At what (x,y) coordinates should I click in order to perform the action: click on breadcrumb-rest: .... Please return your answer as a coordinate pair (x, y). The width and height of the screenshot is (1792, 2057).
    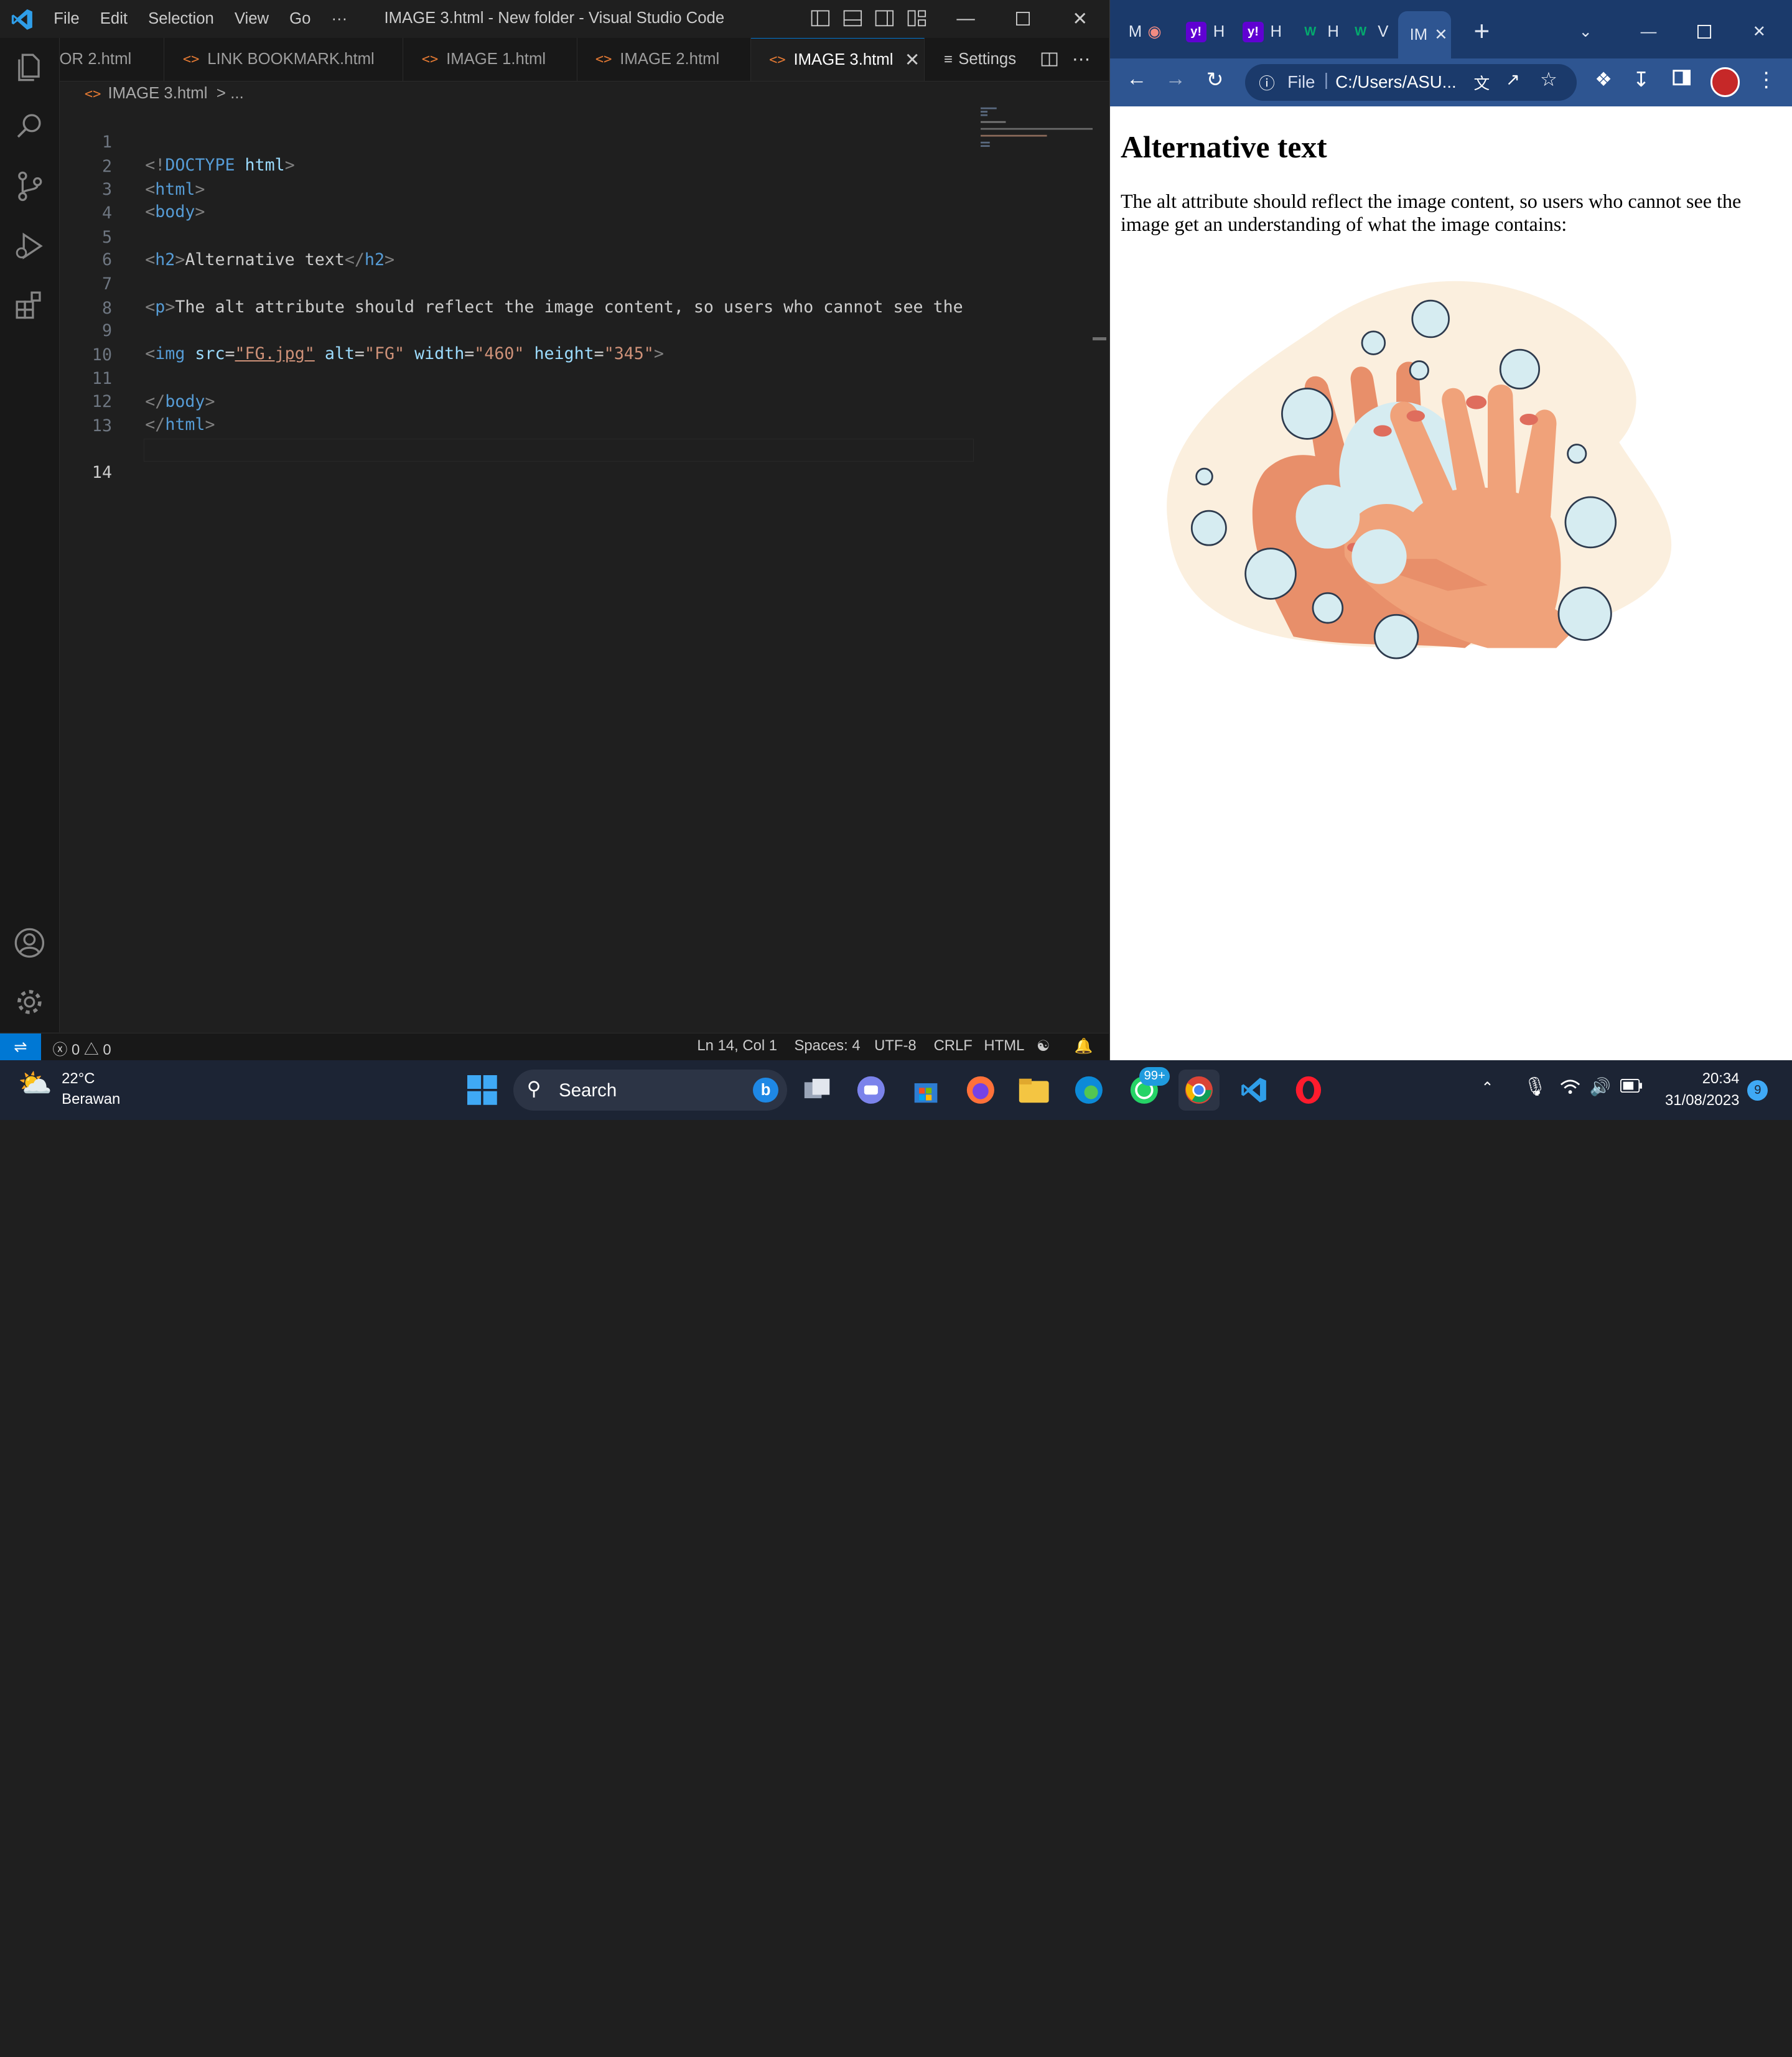
    Looking at the image, I should click on (236, 93).